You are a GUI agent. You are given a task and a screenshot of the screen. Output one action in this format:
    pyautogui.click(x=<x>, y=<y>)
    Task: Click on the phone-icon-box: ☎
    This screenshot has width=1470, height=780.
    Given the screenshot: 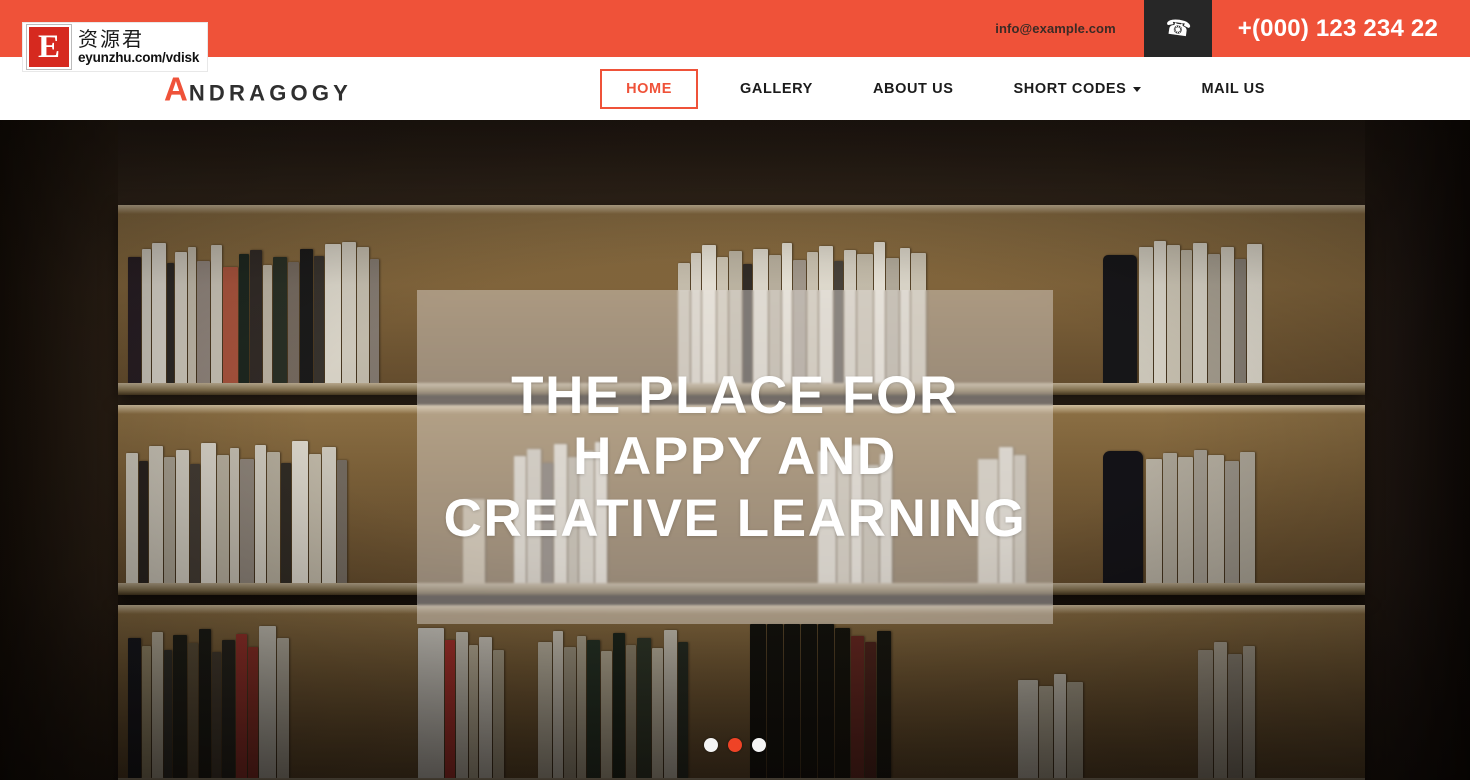 What is the action you would take?
    pyautogui.click(x=1177, y=28)
    